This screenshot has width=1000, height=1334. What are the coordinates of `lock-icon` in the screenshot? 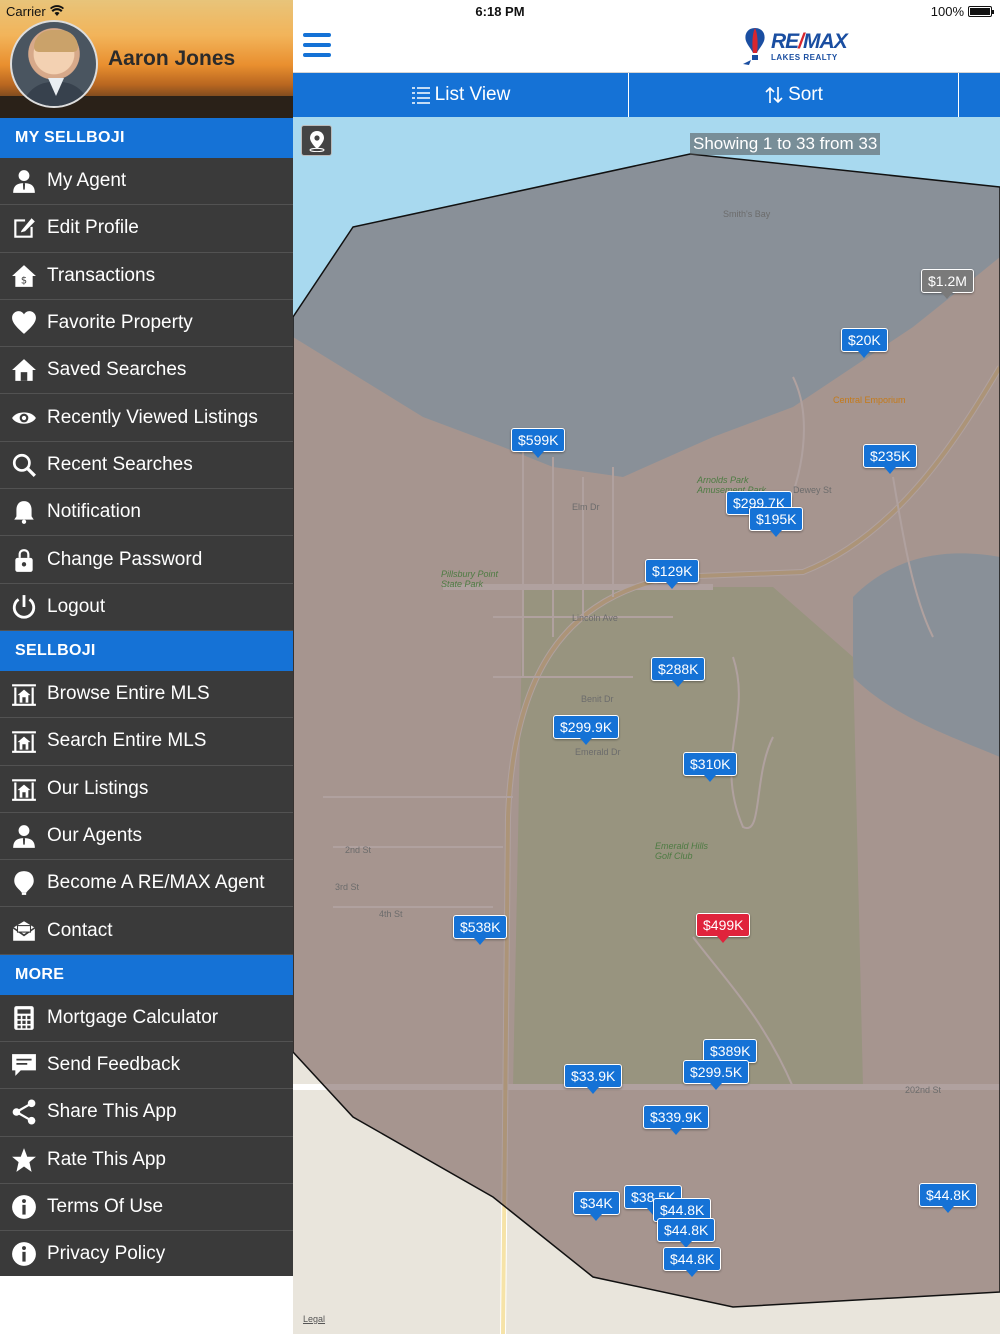 It's located at (23, 560).